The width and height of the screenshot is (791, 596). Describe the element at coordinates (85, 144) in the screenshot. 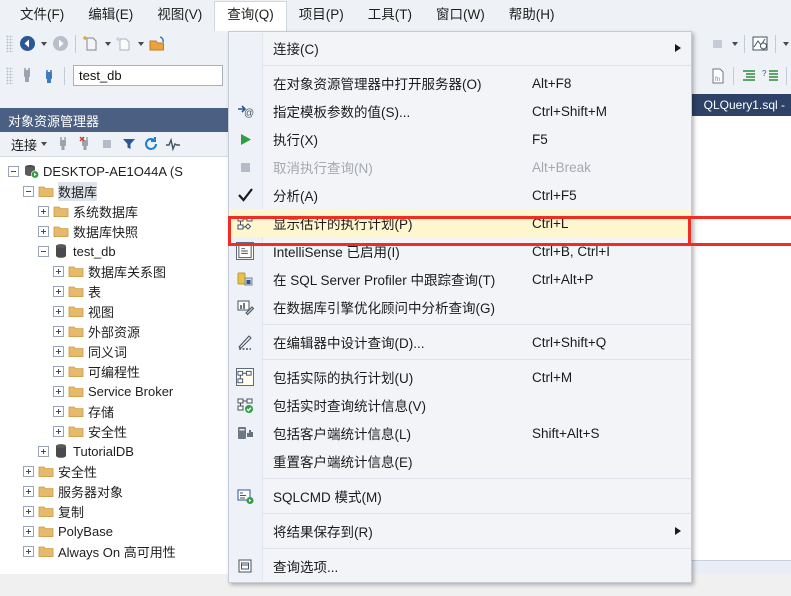

I see `oe-disconnect-icon` at that location.